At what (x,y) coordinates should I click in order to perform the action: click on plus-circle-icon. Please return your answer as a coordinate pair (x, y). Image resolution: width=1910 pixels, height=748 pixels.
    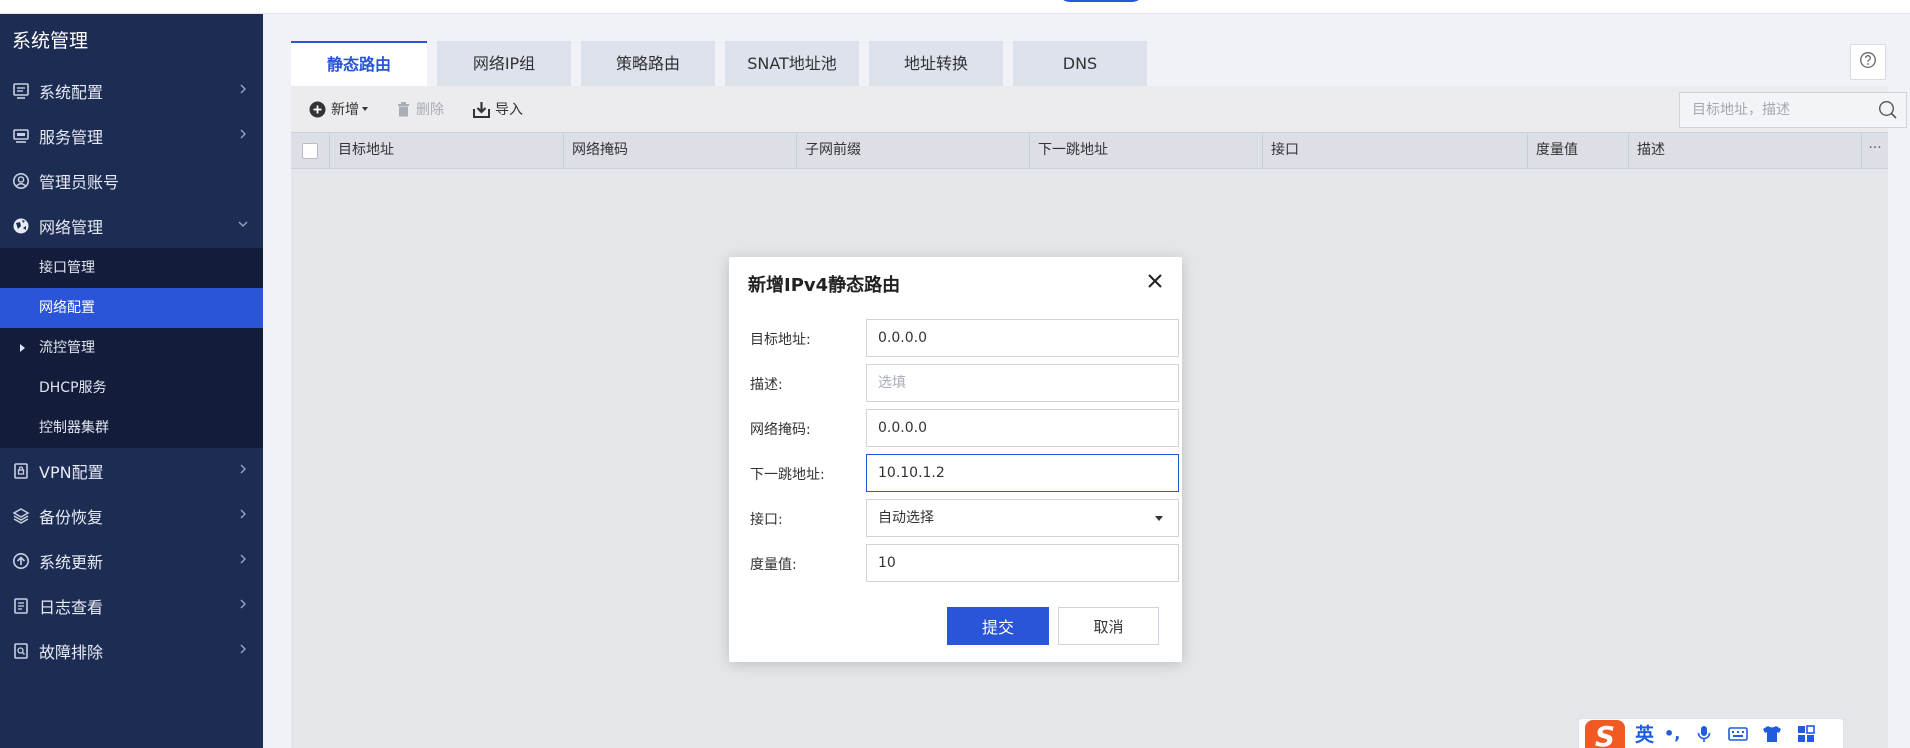
    Looking at the image, I should click on (317, 109).